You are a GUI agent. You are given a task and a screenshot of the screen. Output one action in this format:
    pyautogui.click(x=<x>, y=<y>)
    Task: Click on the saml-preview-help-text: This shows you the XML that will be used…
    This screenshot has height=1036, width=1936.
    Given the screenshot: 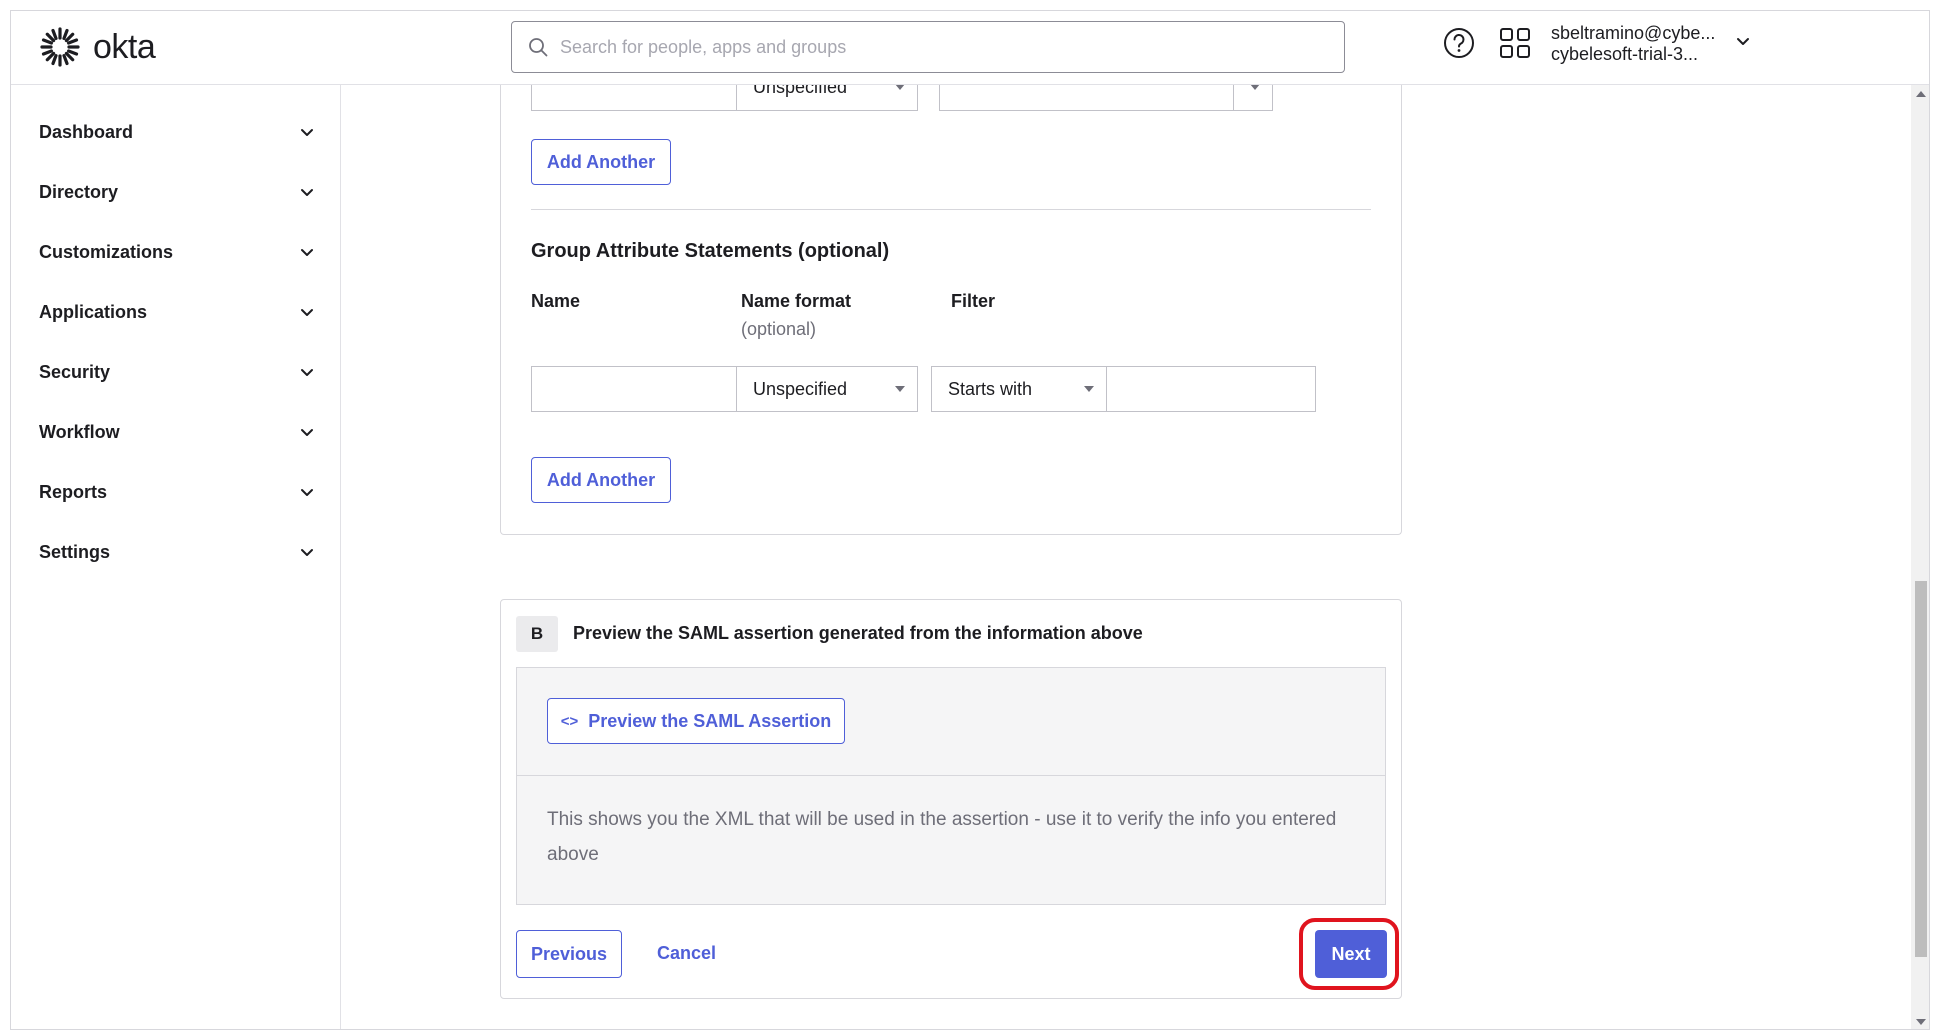 What is the action you would take?
    pyautogui.click(x=942, y=837)
    